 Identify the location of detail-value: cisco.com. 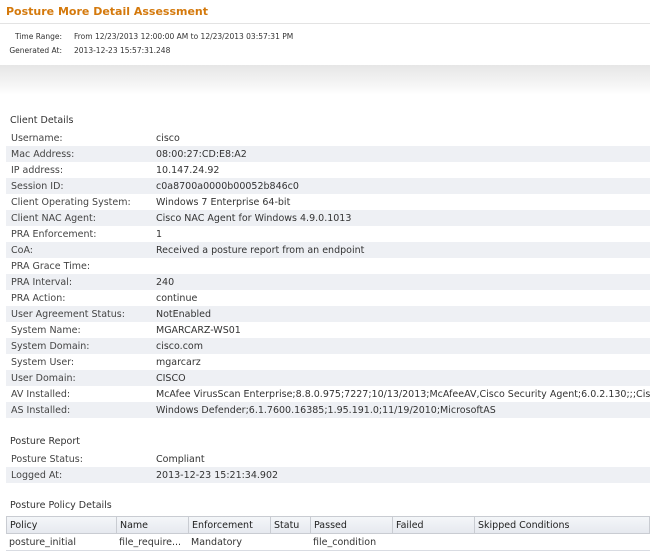
(179, 346).